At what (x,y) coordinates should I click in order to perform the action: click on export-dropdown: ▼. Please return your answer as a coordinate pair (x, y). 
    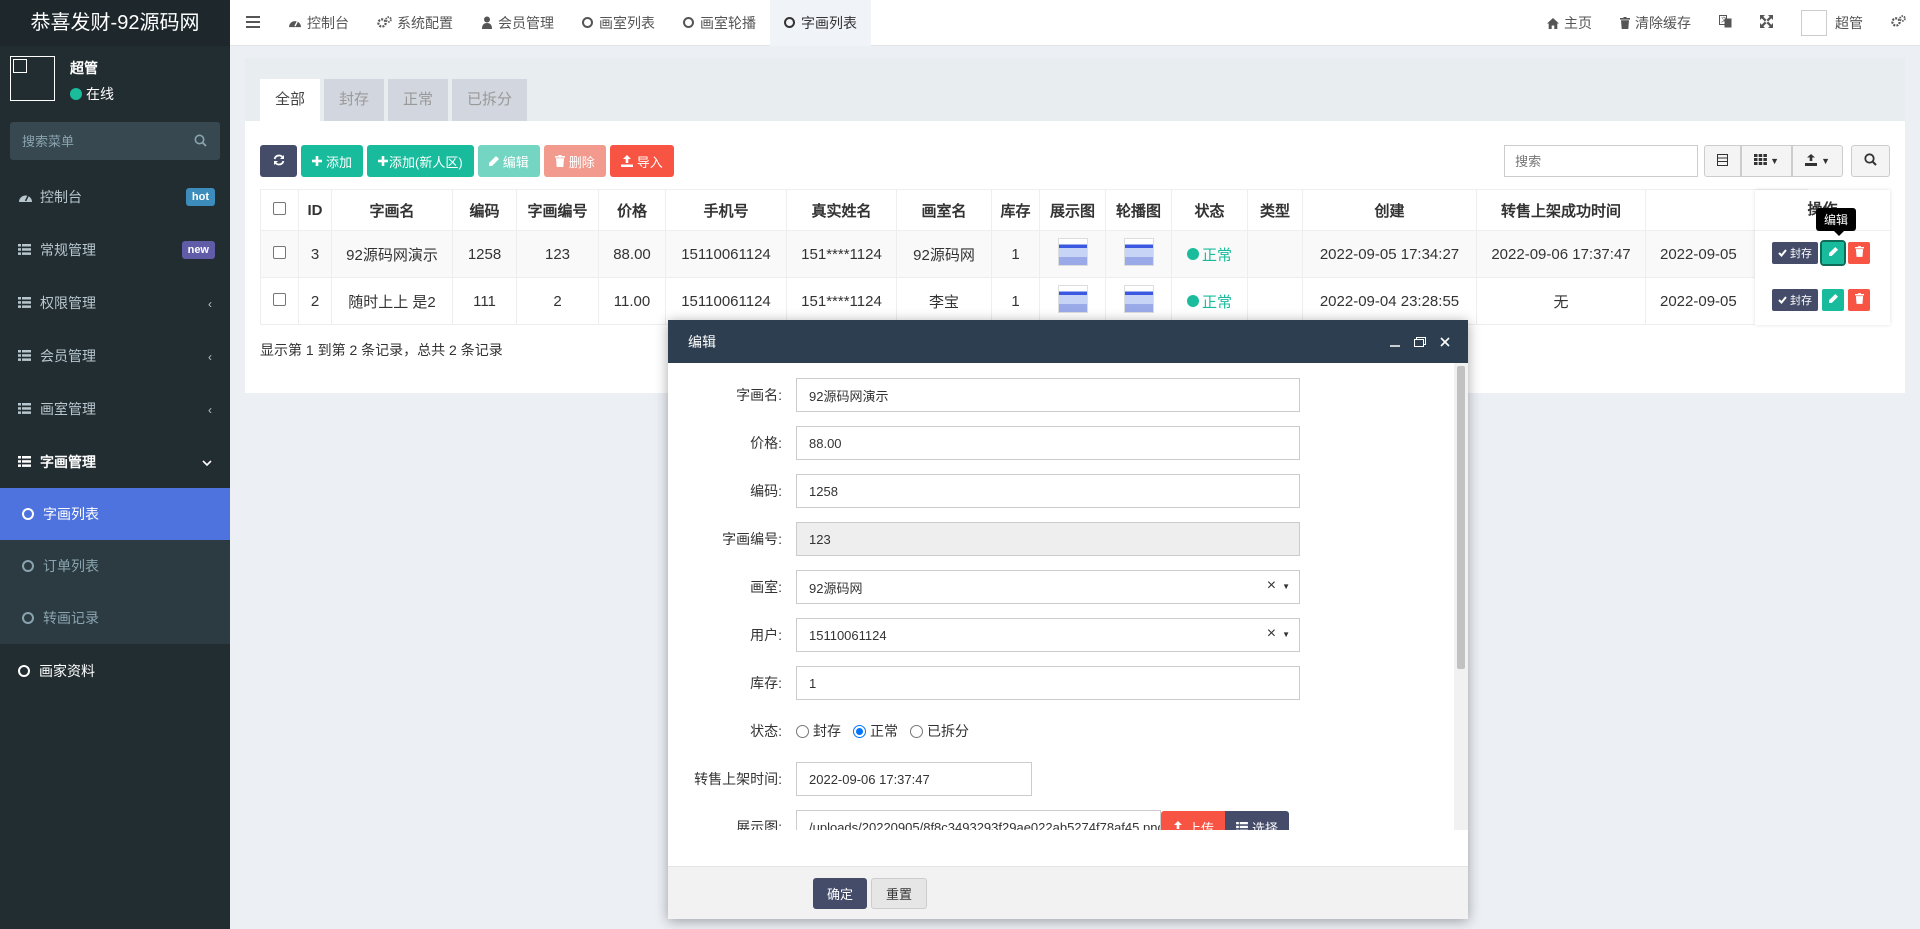
    Looking at the image, I should click on (1817, 161).